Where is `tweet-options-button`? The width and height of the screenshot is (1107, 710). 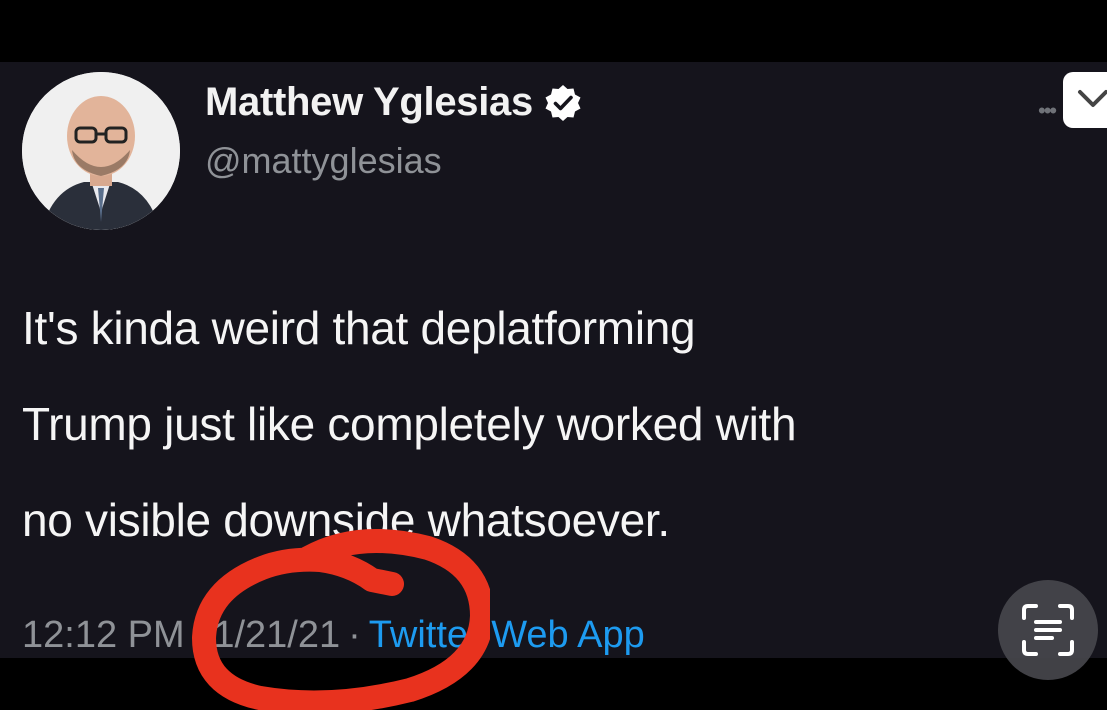
tweet-options-button is located at coordinates (1085, 100).